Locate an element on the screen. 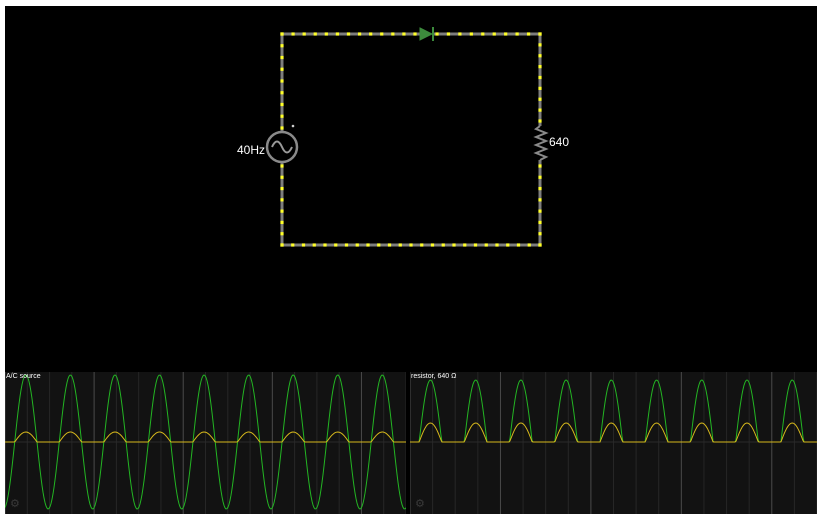 The image size is (822, 519). scope-ac-source: A/C source ⚙ is located at coordinates (205, 443).